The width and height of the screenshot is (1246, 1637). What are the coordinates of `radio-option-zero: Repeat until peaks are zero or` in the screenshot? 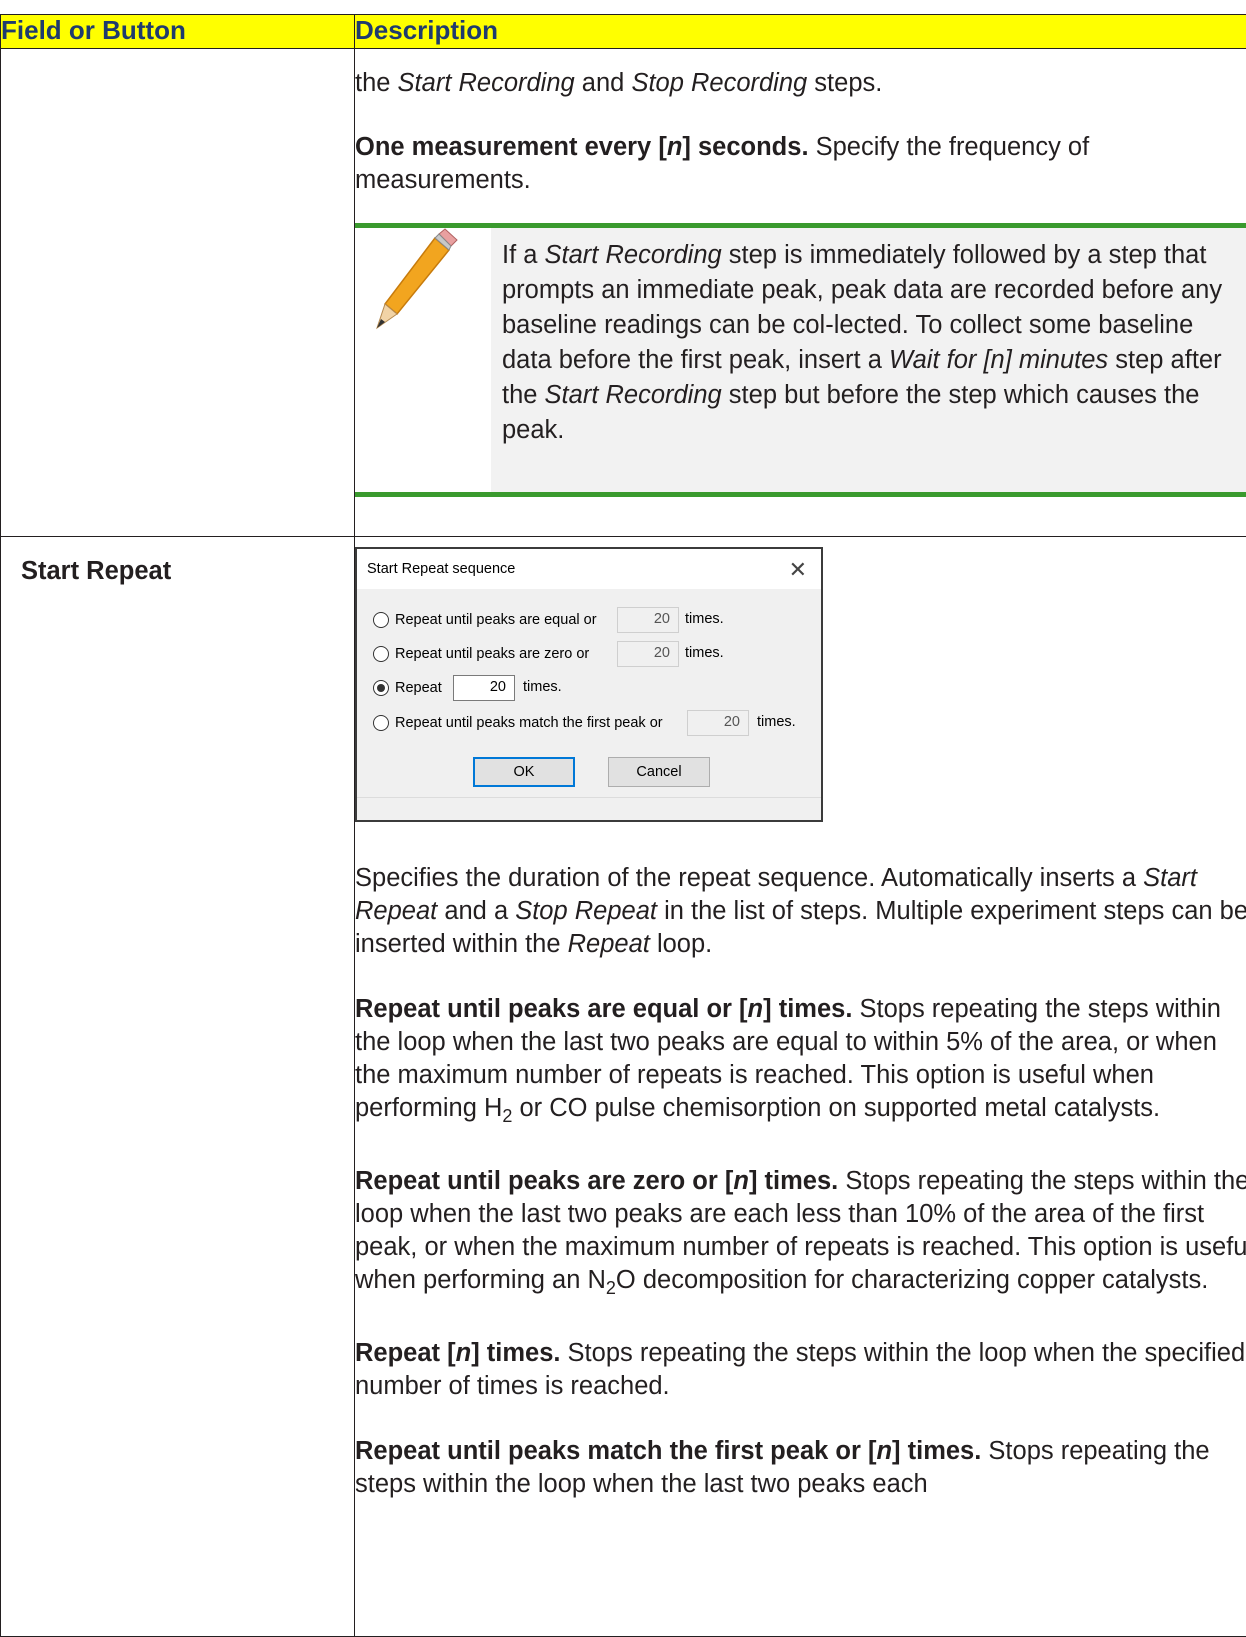 It's located at (481, 654).